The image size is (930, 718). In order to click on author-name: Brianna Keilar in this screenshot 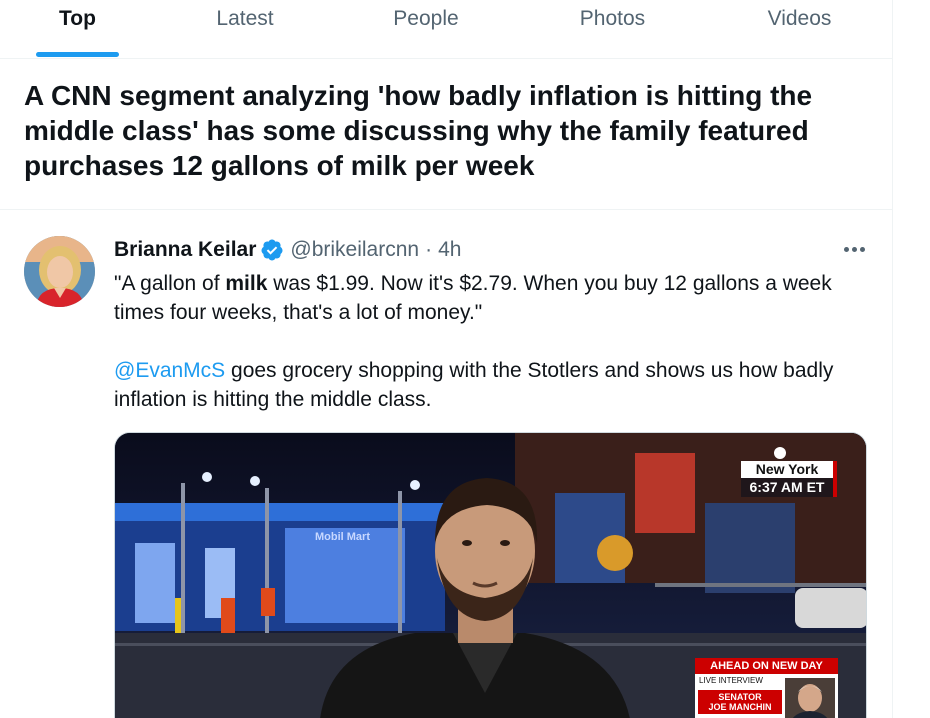, I will do `click(185, 250)`.